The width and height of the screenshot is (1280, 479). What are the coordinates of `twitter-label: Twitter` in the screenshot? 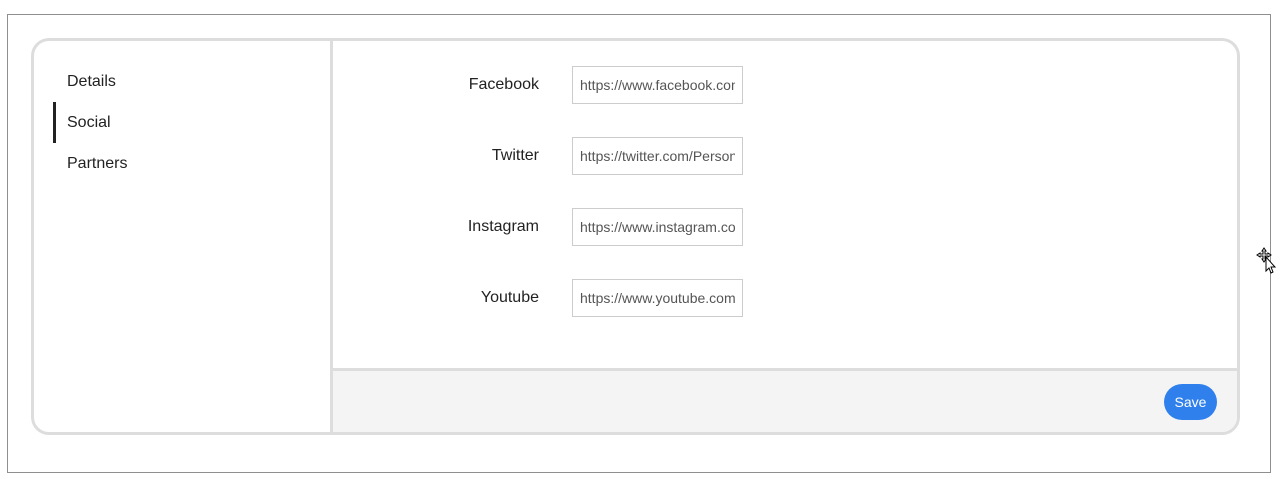 It's located at (515, 155).